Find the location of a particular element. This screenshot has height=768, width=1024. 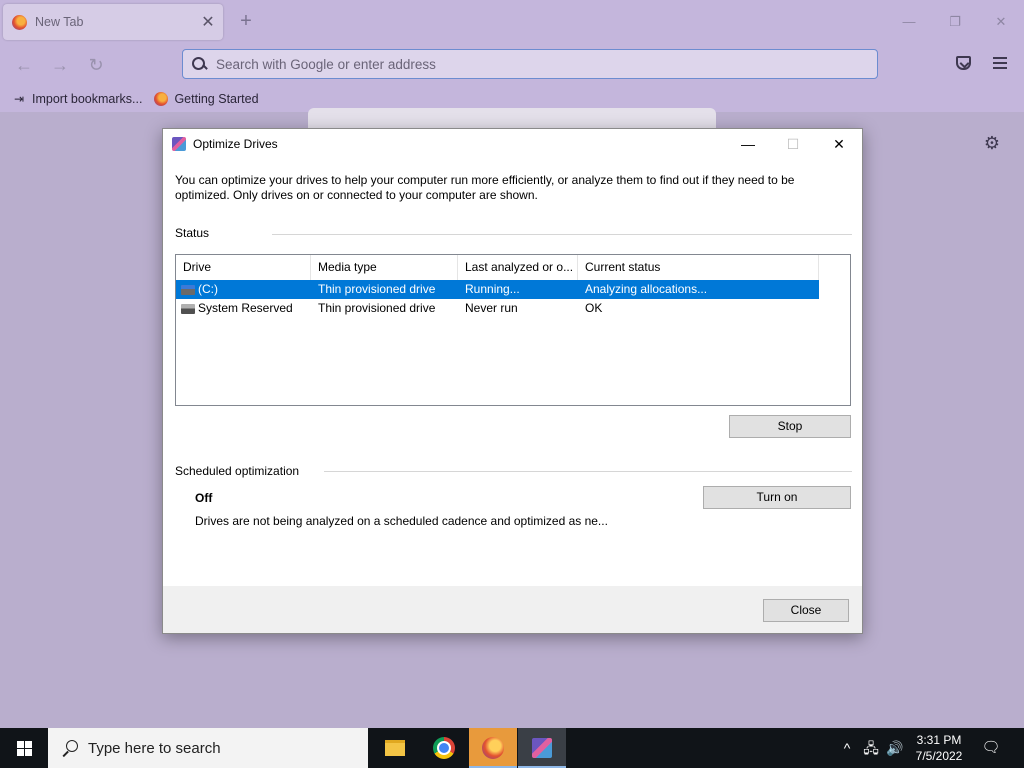

tab-title: New Tab is located at coordinates (59, 22).